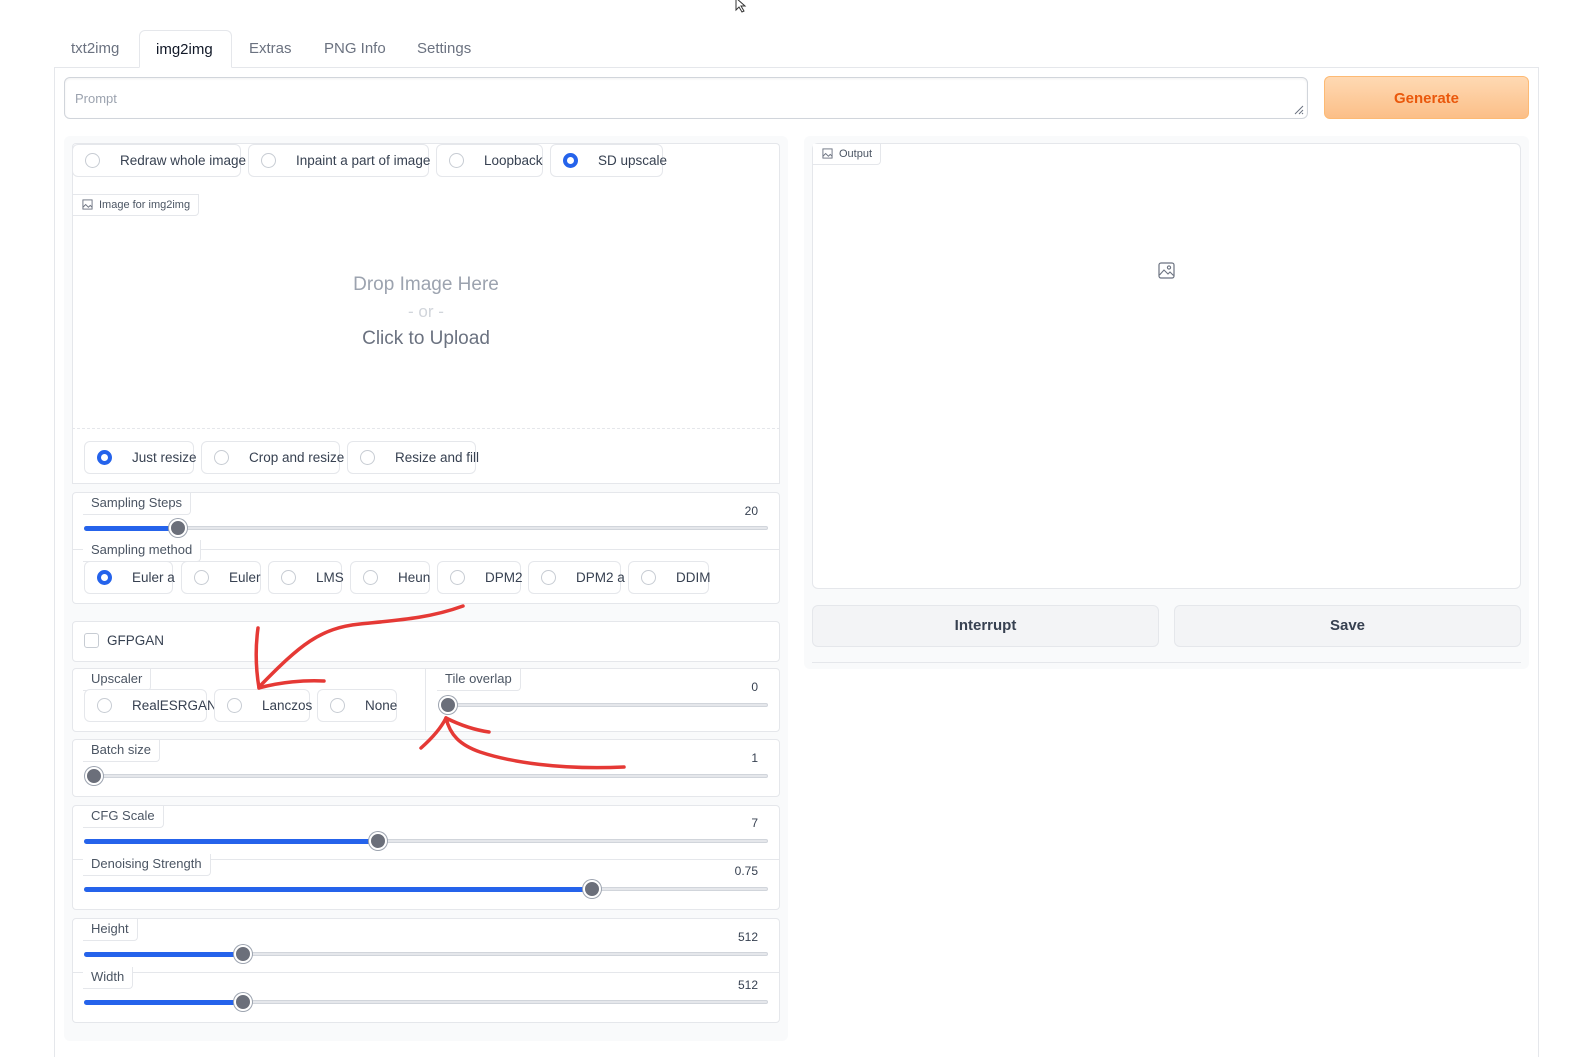 This screenshot has height=1057, width=1587. What do you see at coordinates (985, 626) in the screenshot?
I see `interrupt-button: Interrupt` at bounding box center [985, 626].